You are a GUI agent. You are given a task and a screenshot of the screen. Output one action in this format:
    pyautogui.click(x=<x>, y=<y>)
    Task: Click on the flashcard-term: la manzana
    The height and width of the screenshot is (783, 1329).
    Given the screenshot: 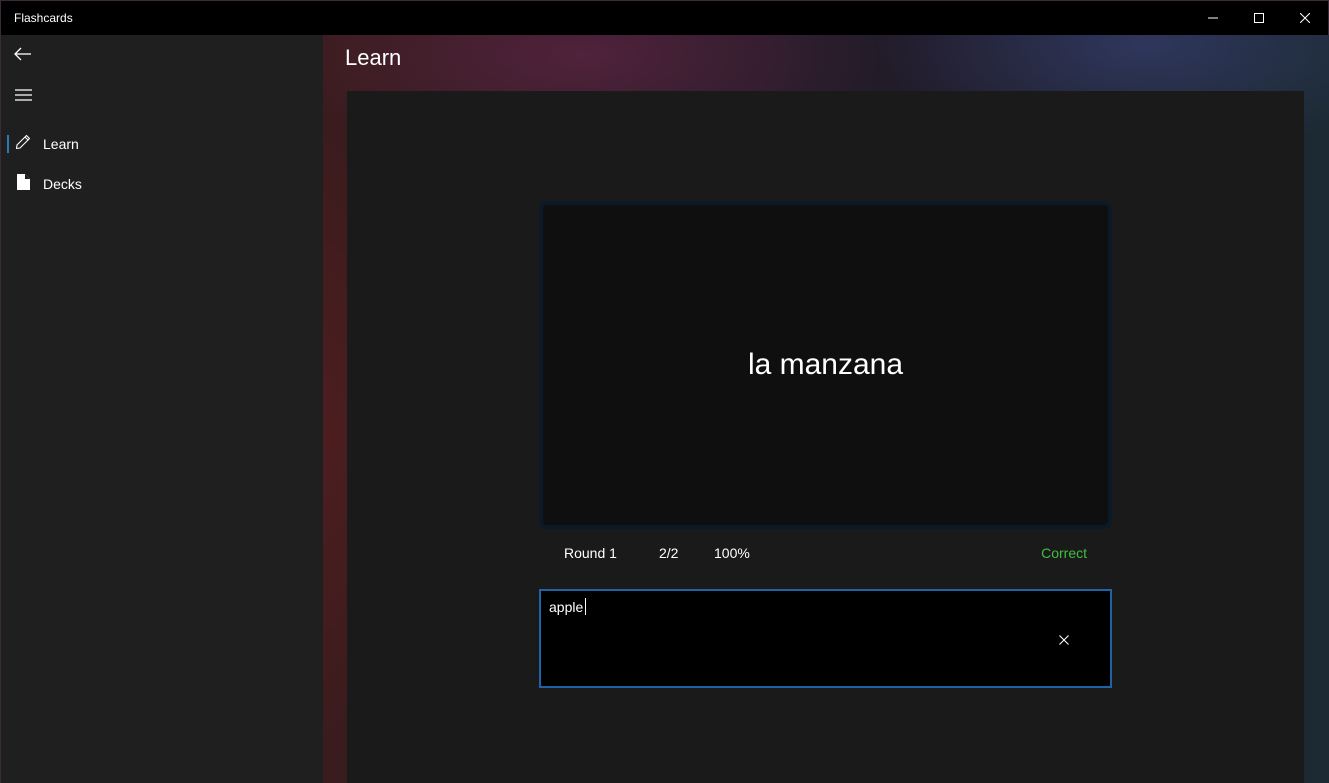 What is the action you would take?
    pyautogui.click(x=825, y=364)
    